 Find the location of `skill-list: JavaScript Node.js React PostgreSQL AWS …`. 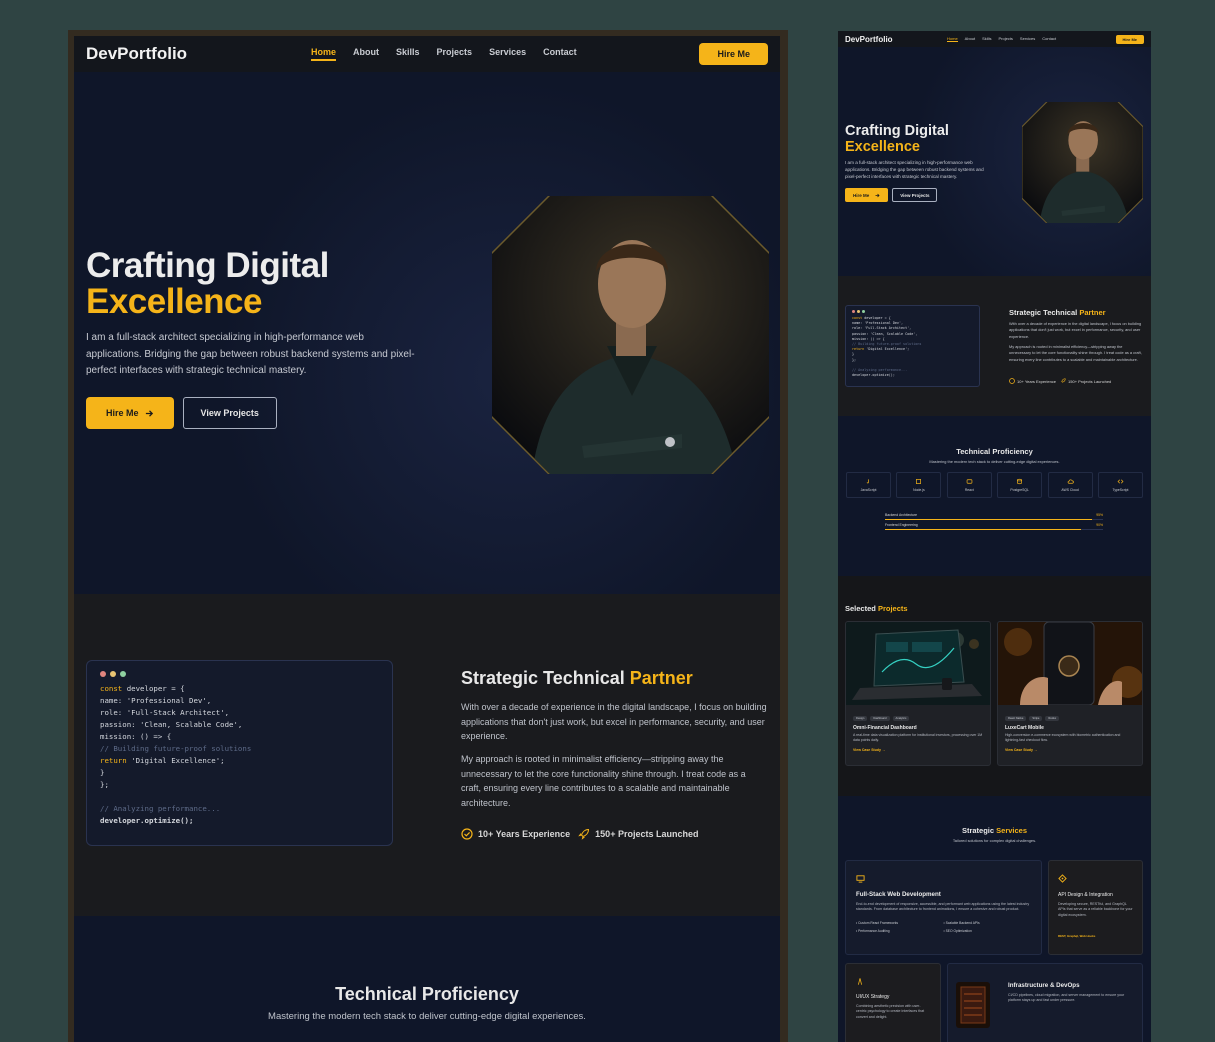

skill-list: JavaScript Node.js React PostgreSQL AWS … is located at coordinates (994, 485).